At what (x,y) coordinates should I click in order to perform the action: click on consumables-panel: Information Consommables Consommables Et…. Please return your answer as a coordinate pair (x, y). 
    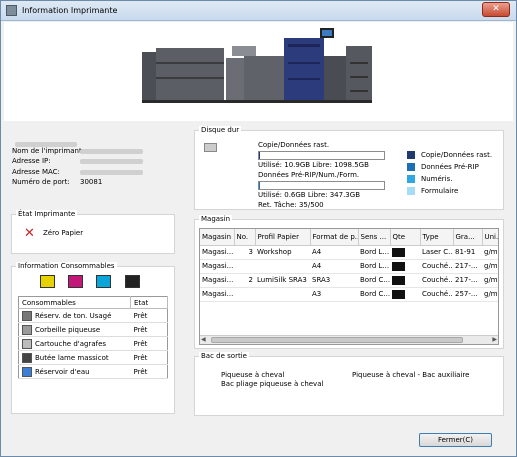
    Looking at the image, I should click on (93, 338).